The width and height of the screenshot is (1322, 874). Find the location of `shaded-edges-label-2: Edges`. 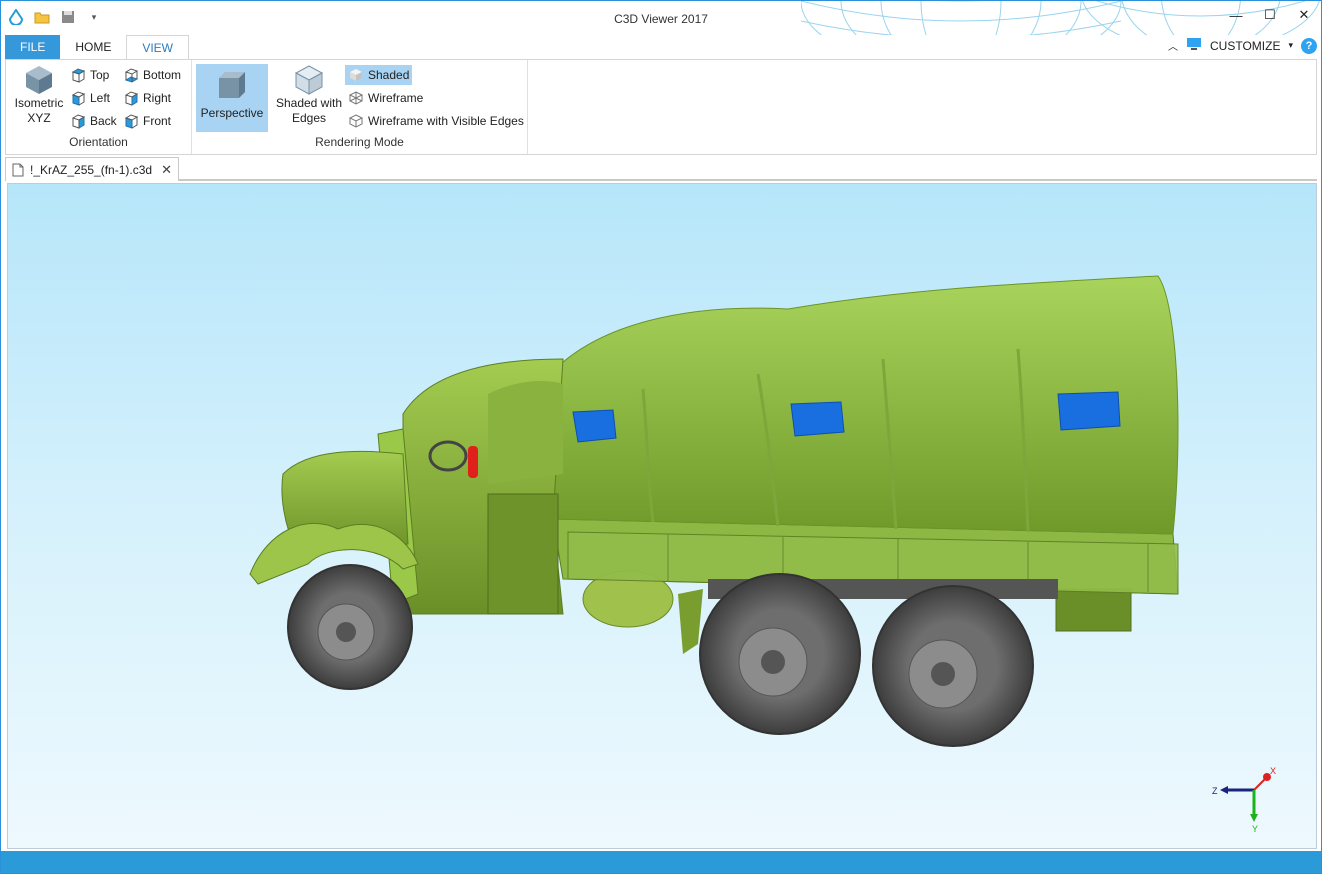

shaded-edges-label-2: Edges is located at coordinates (309, 118).